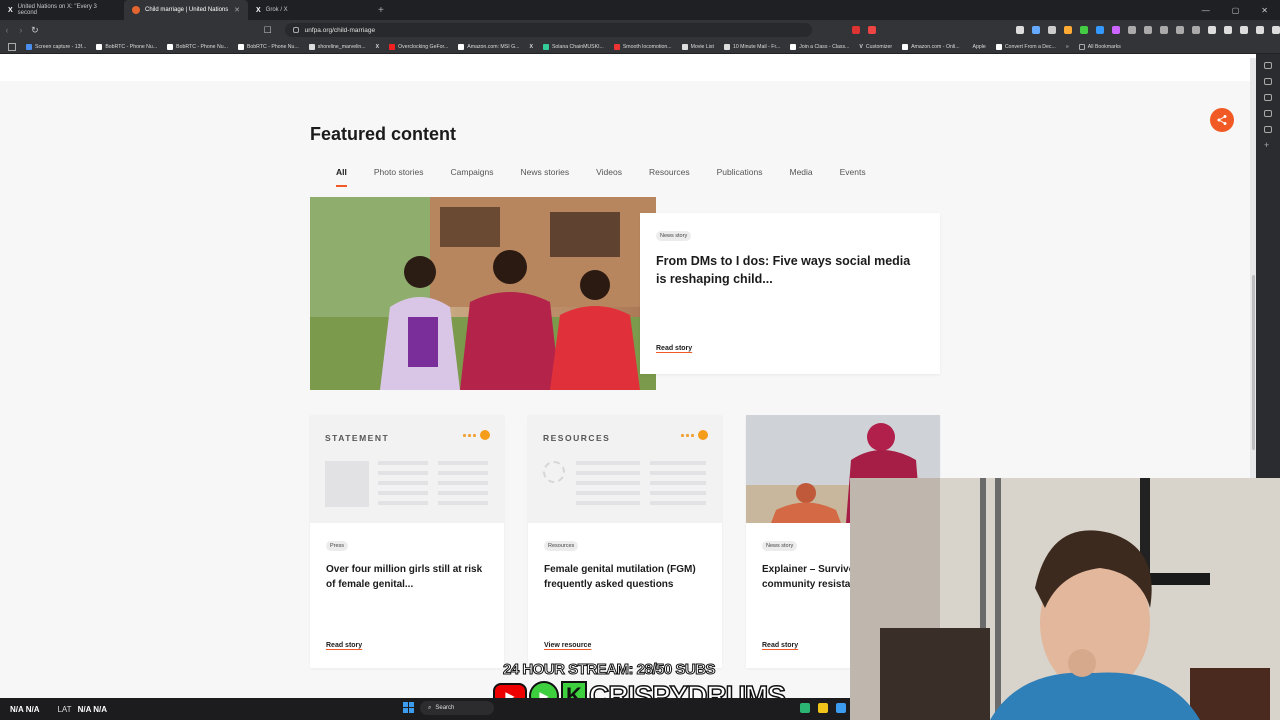 The width and height of the screenshot is (1280, 720). I want to click on filter-media: Media, so click(800, 177).